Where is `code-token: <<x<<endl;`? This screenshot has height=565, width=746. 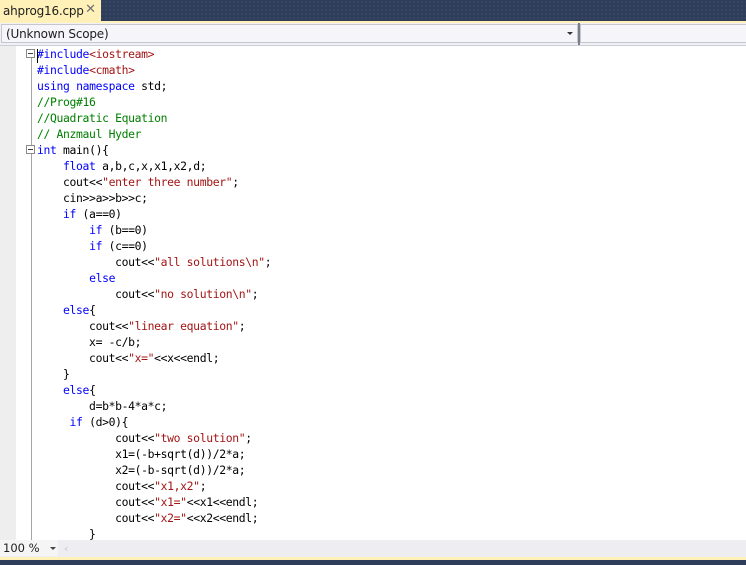 code-token: <<x<<endl; is located at coordinates (187, 358).